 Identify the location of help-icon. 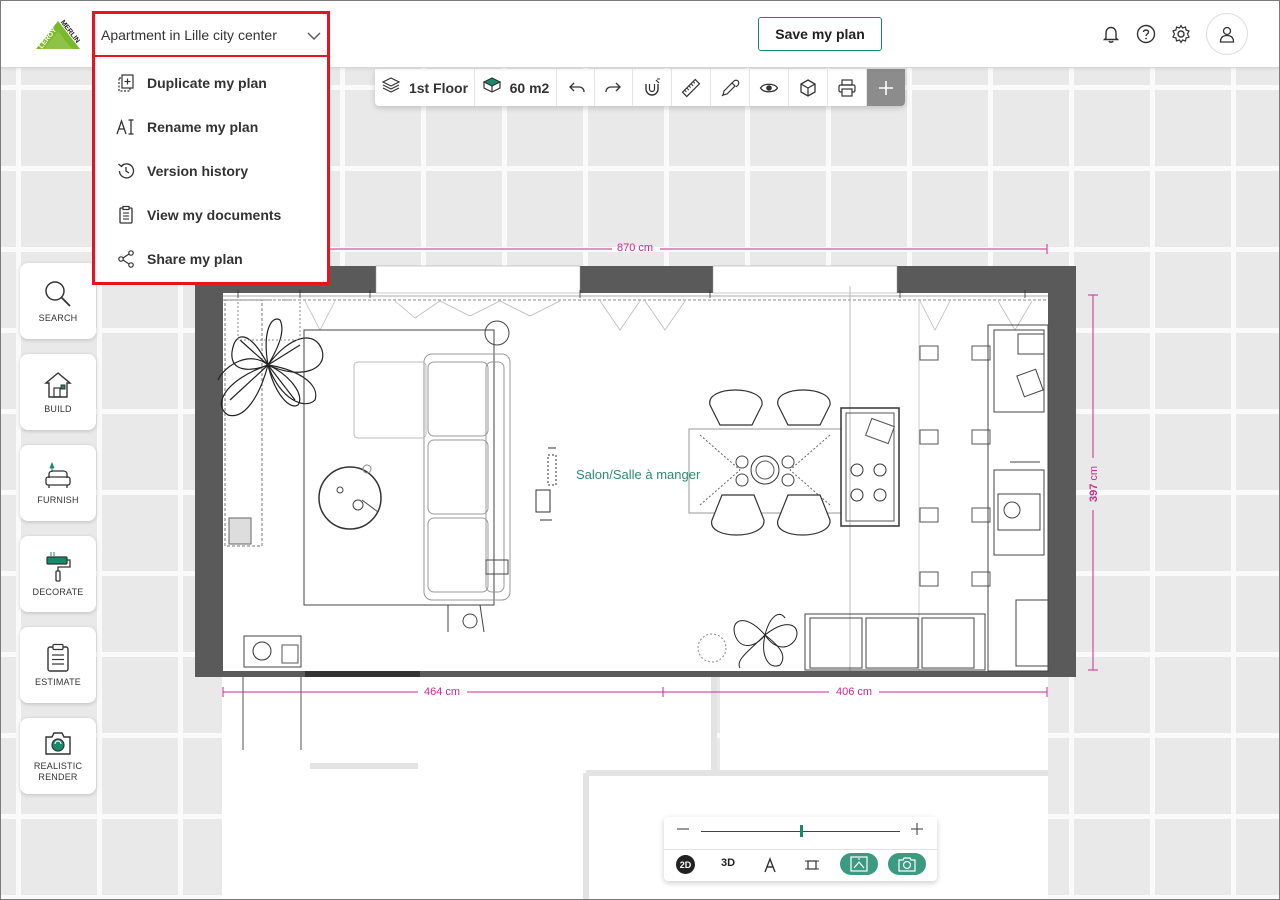
(1146, 34).